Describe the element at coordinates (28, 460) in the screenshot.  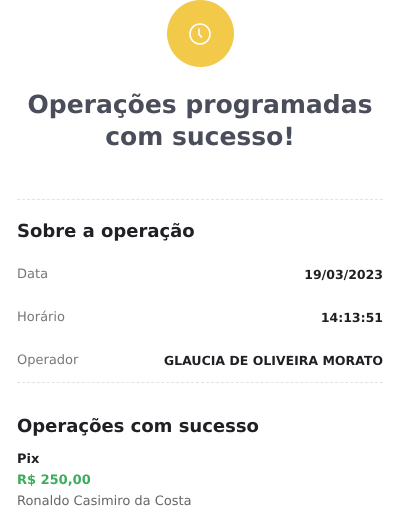
I see `operation-type: Pix` at that location.